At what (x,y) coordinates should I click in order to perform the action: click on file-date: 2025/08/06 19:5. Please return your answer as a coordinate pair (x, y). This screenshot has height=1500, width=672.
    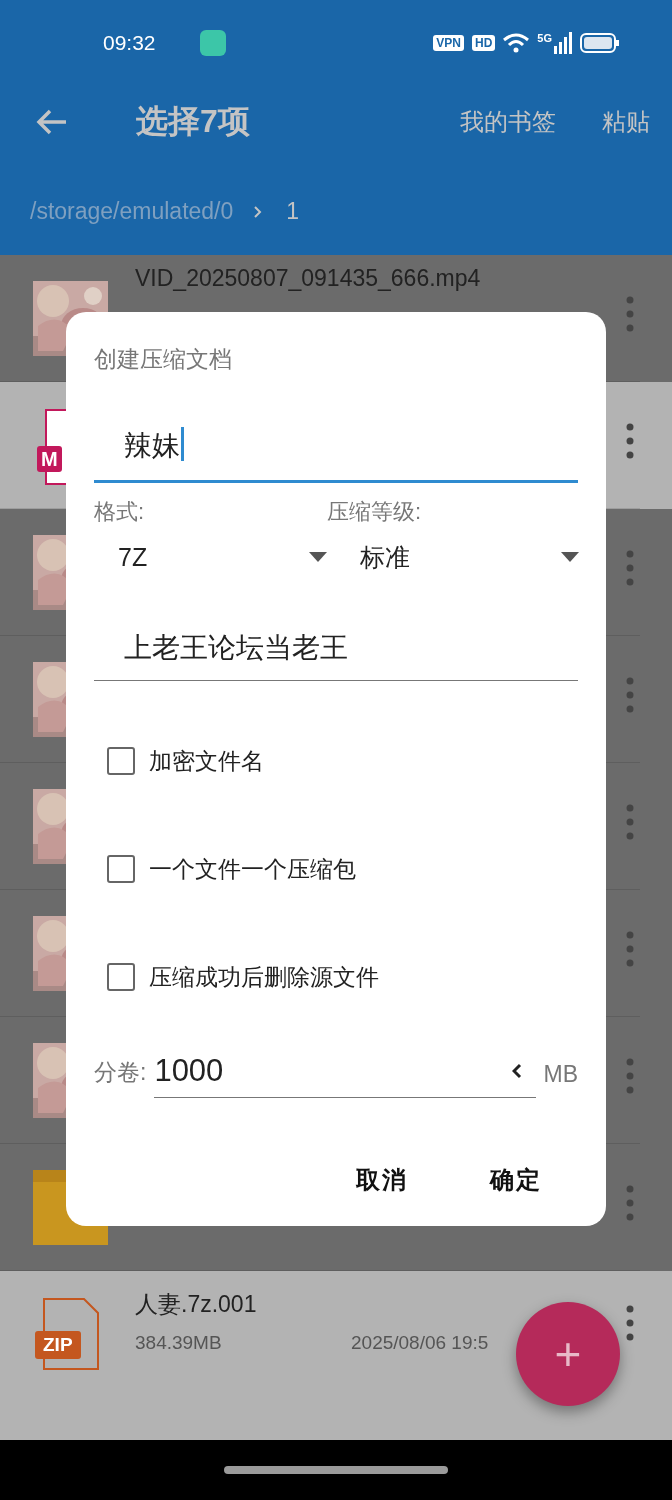
    Looking at the image, I should click on (420, 1343).